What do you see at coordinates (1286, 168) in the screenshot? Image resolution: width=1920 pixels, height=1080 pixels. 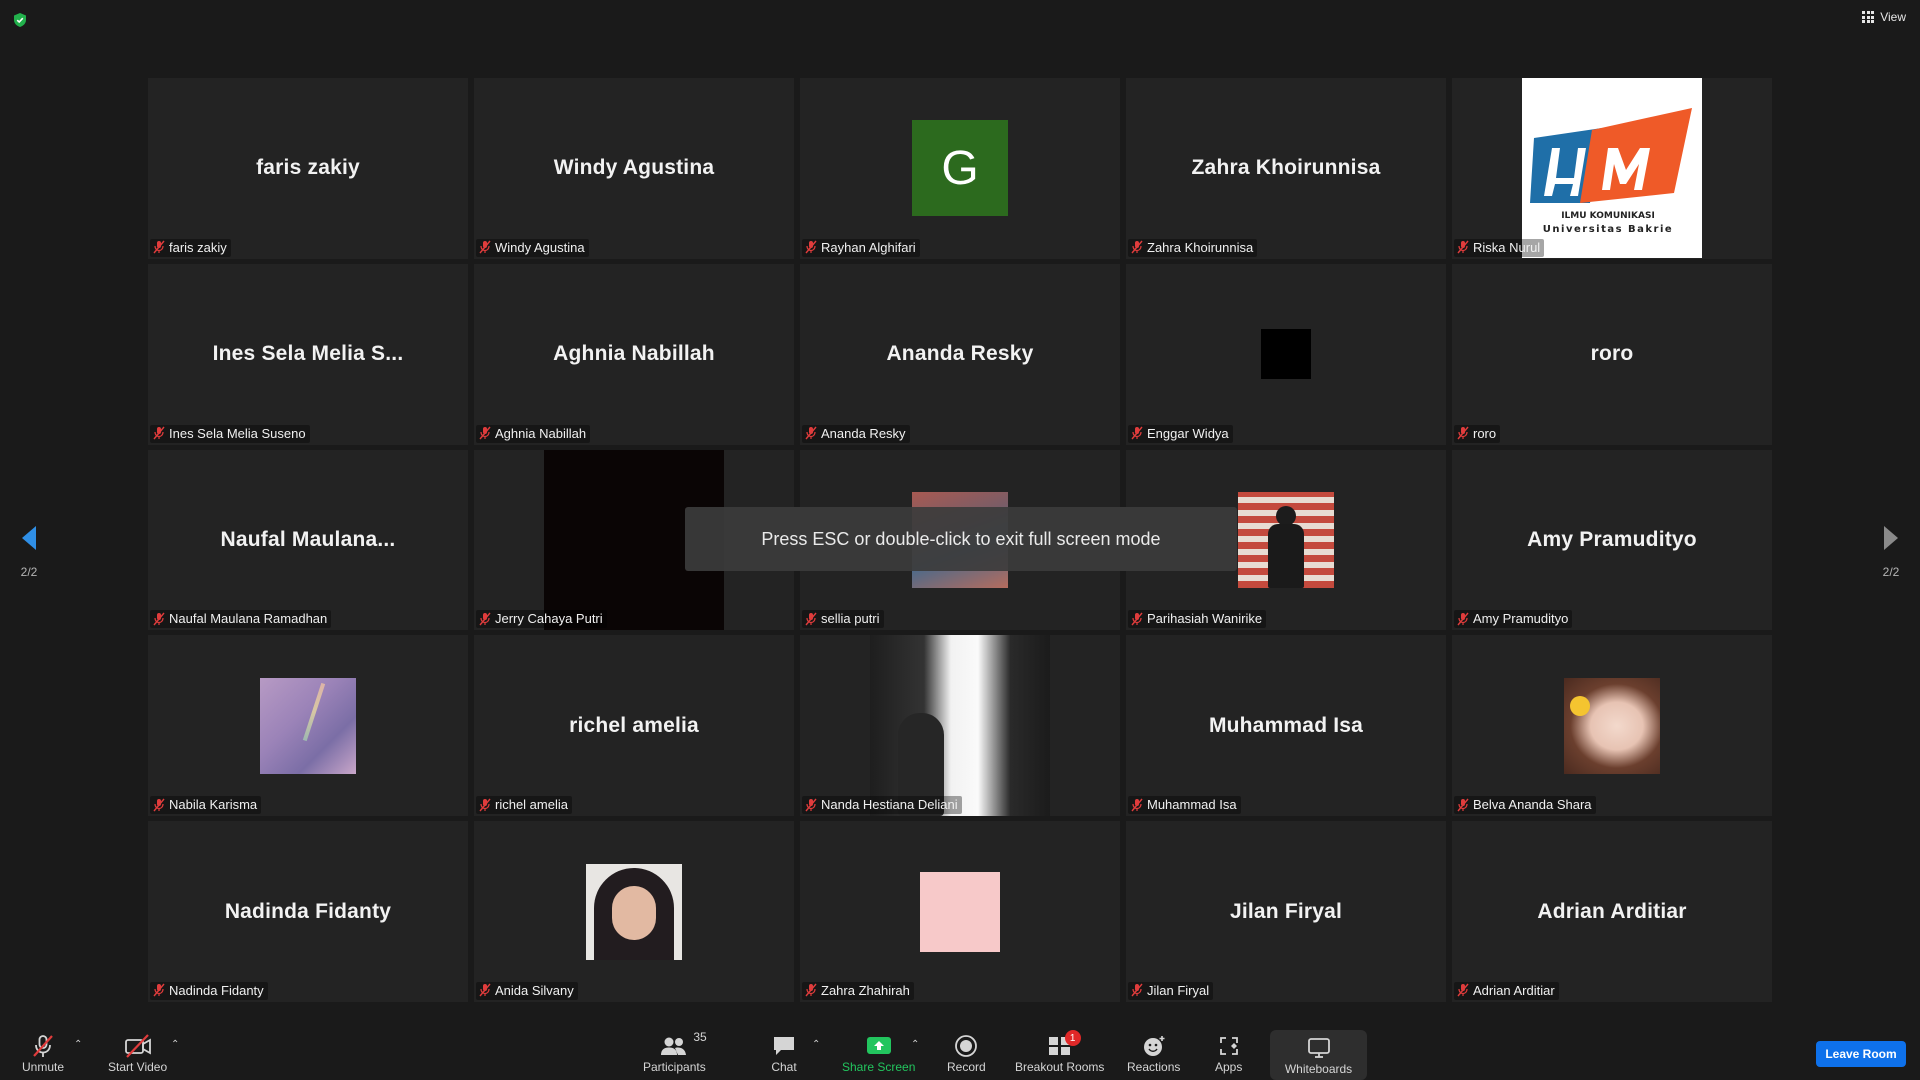 I see `participant-tile: Zahra Khoirunnisa Zahra Khoirunnisa` at bounding box center [1286, 168].